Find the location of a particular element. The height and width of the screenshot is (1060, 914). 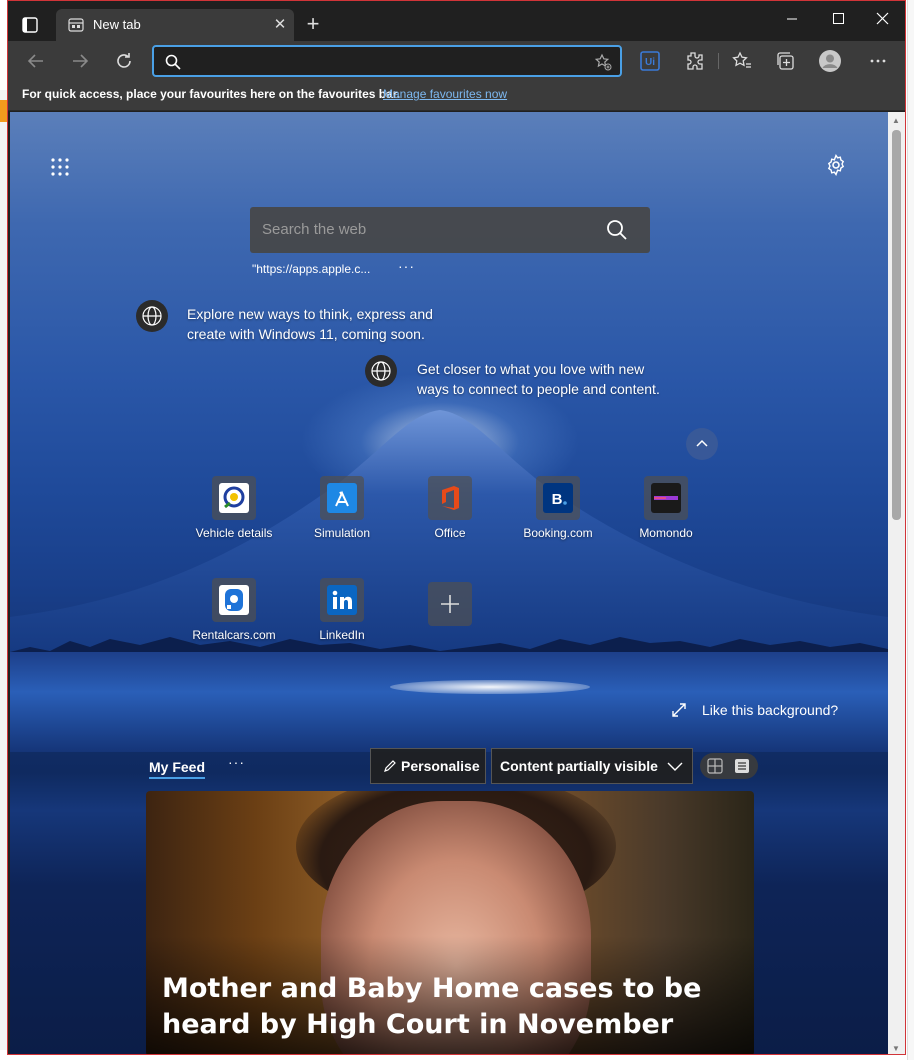

like-background-label: Like this background? is located at coordinates (770, 710).